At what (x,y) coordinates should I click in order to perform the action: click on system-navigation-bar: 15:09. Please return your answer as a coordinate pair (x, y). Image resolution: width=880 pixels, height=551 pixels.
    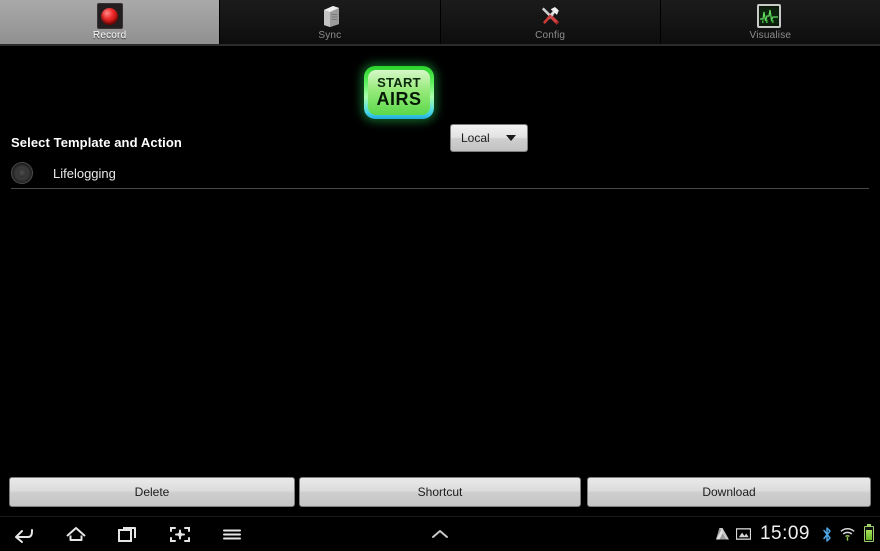
    Looking at the image, I should click on (440, 533).